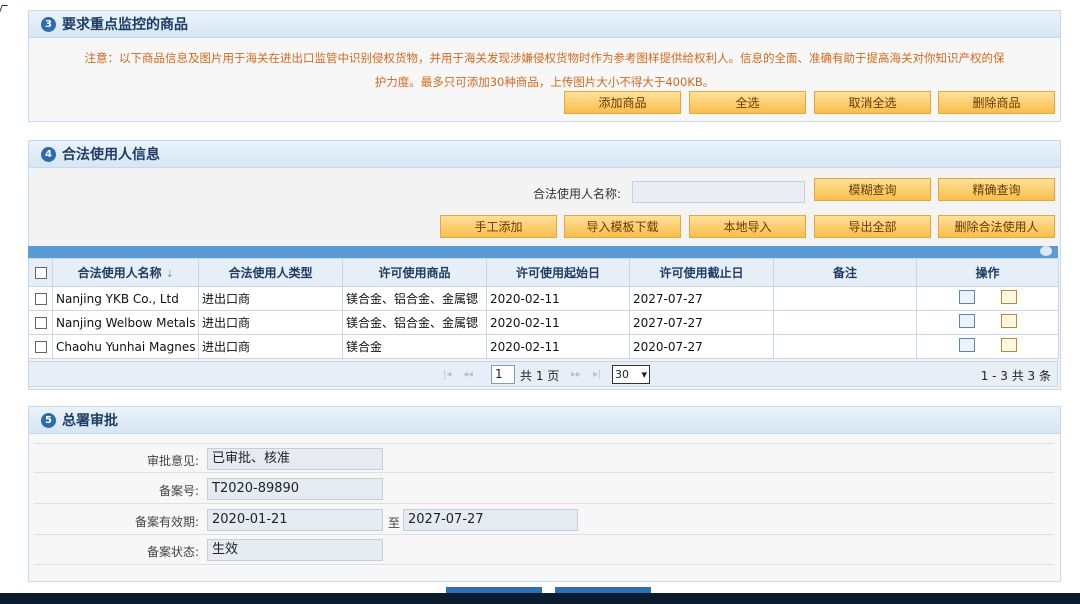  Describe the element at coordinates (644, 374) in the screenshot. I see `chevron-down-icon: ▾` at that location.